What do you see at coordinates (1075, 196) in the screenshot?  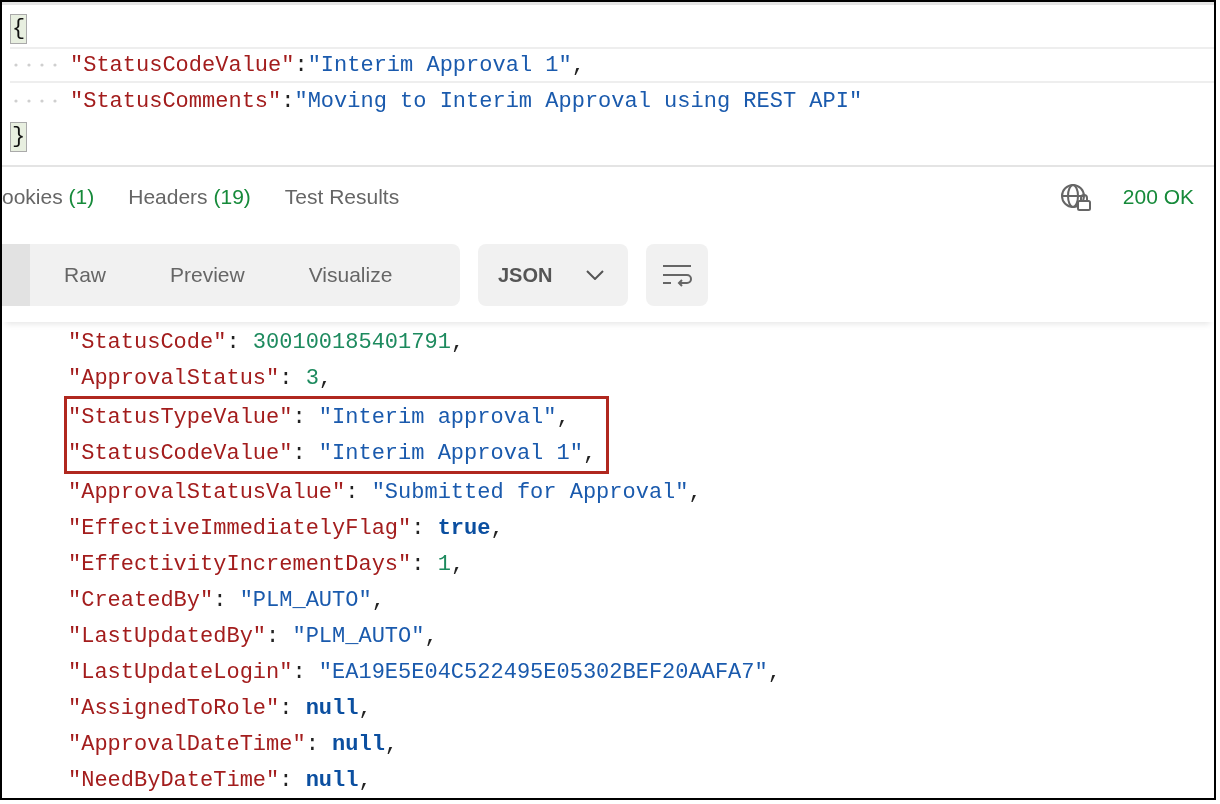 I see `globe-lock-icon` at bounding box center [1075, 196].